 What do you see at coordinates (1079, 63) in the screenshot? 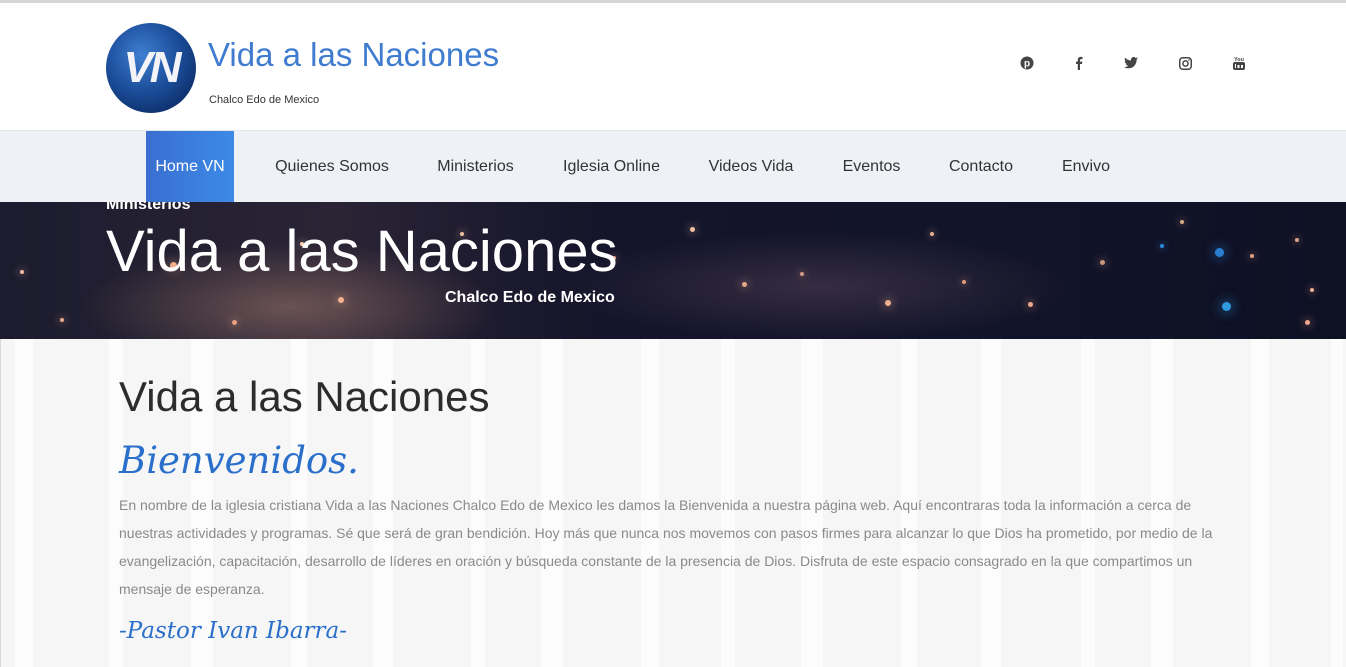
I see `facebook-icon` at bounding box center [1079, 63].